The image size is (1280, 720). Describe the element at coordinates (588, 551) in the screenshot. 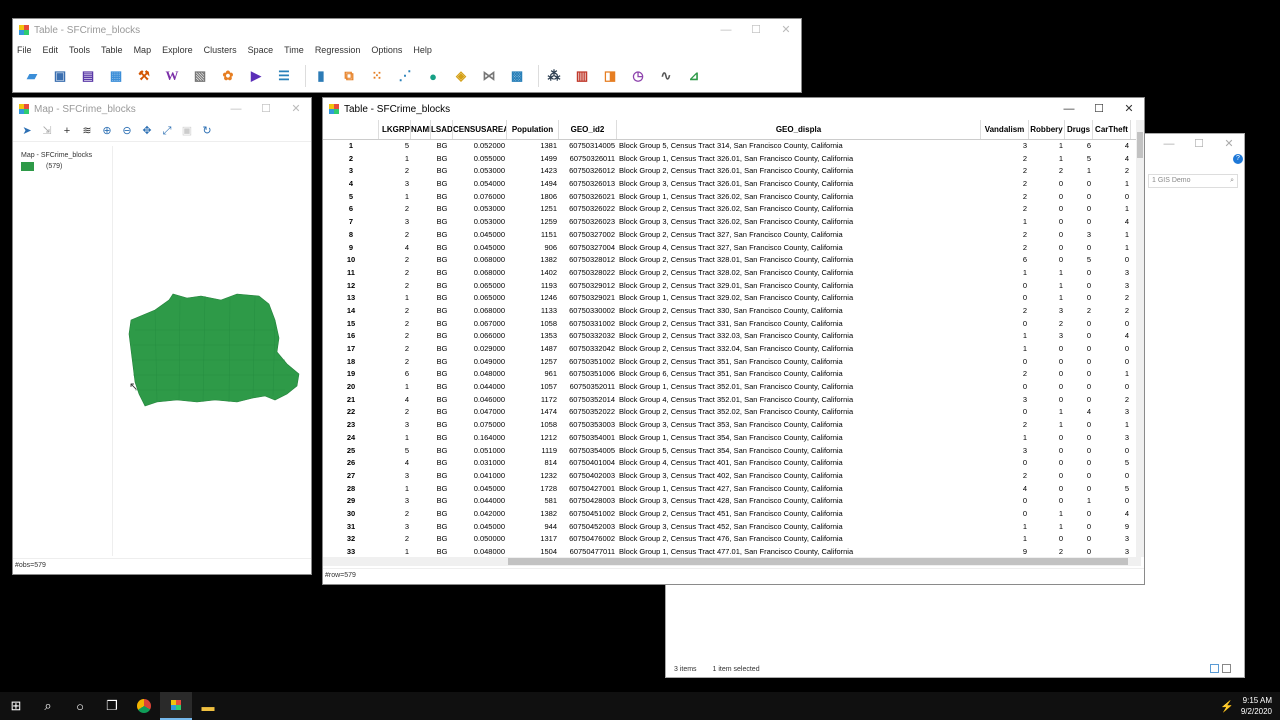

I see `table-cell: 60750477011` at that location.